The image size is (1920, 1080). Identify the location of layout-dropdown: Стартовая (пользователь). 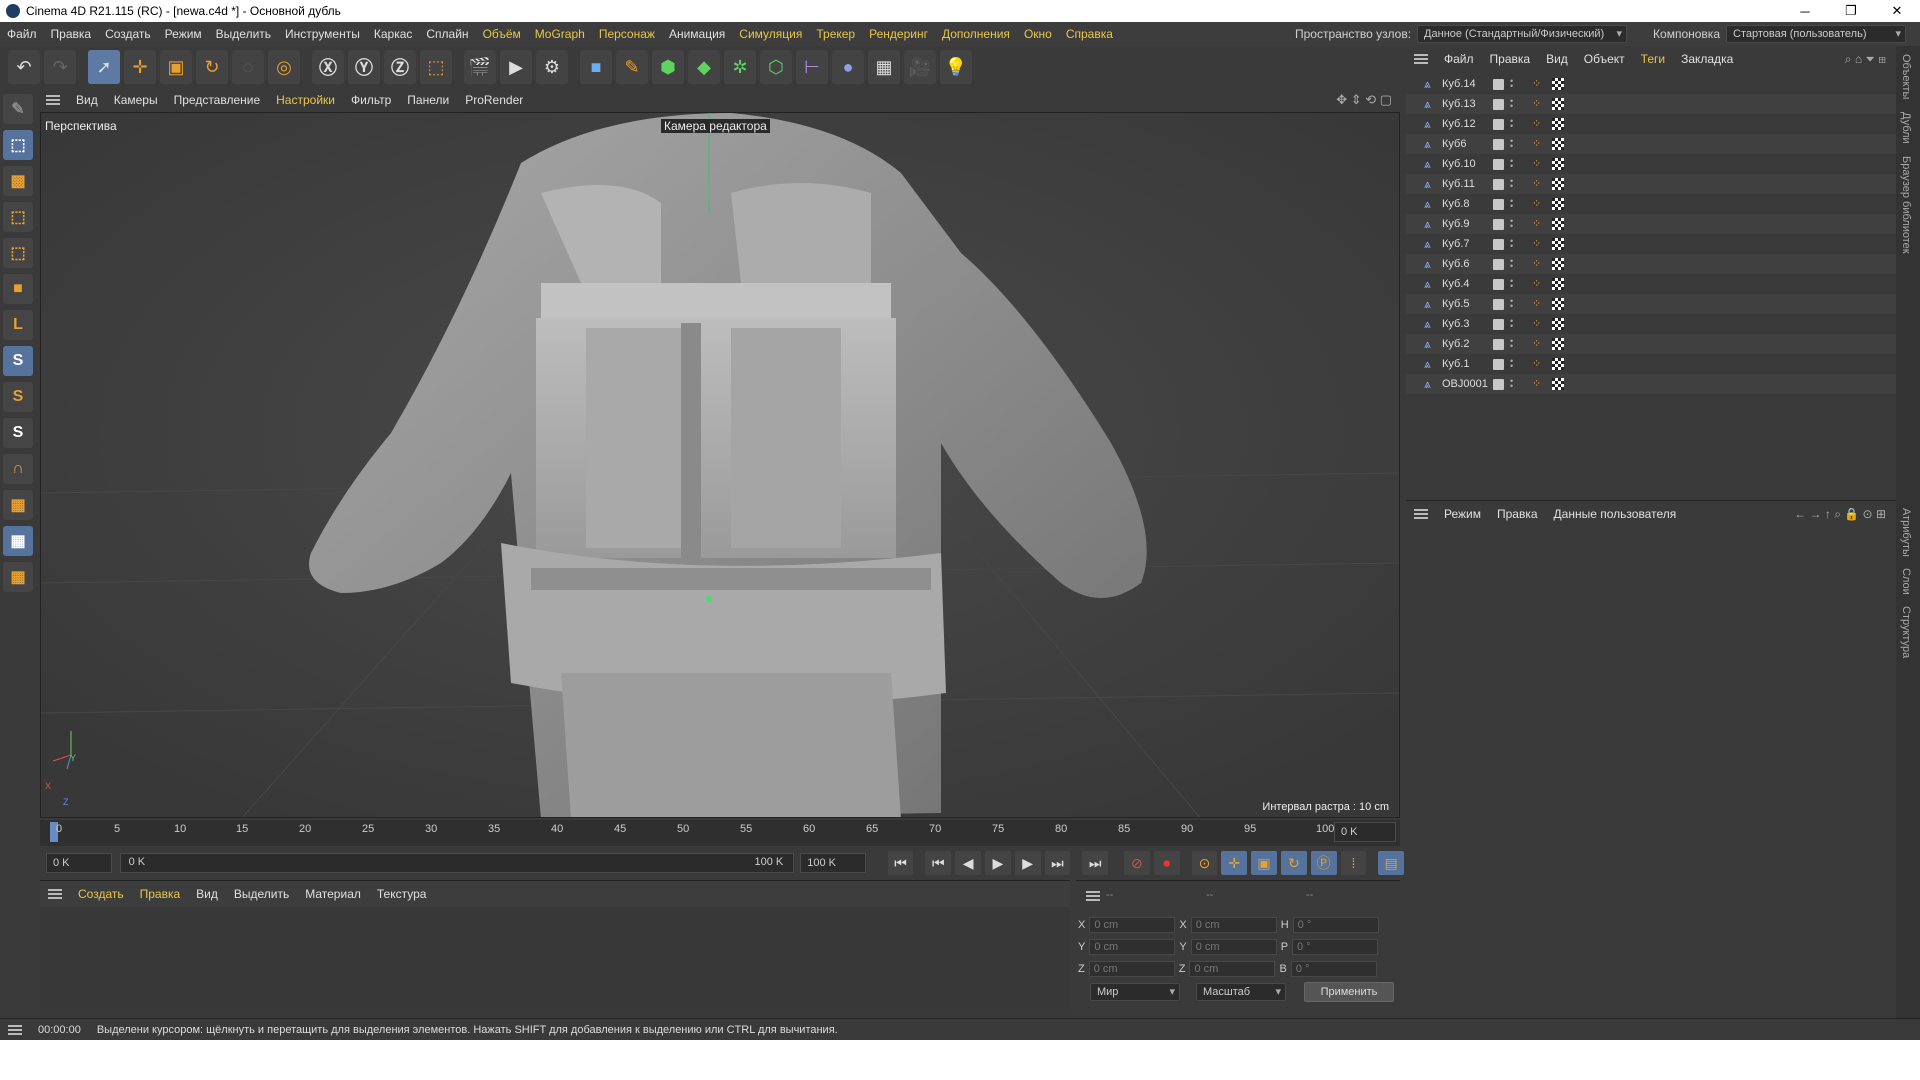
(1816, 34).